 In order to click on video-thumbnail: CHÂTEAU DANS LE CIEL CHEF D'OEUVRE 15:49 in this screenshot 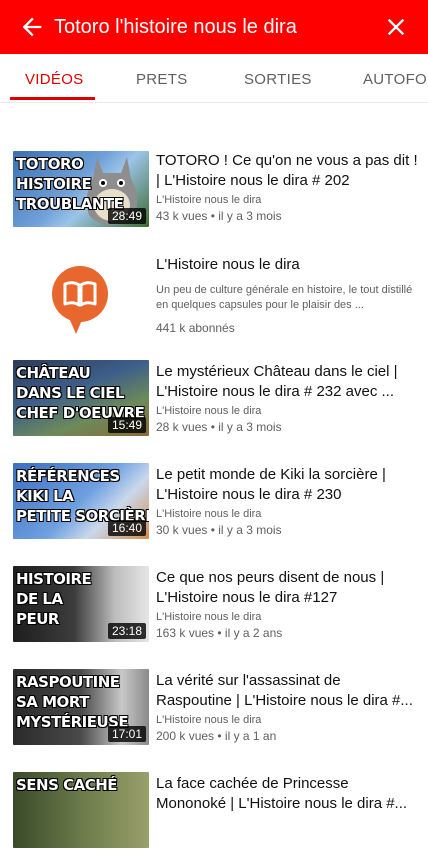, I will do `click(81, 398)`.